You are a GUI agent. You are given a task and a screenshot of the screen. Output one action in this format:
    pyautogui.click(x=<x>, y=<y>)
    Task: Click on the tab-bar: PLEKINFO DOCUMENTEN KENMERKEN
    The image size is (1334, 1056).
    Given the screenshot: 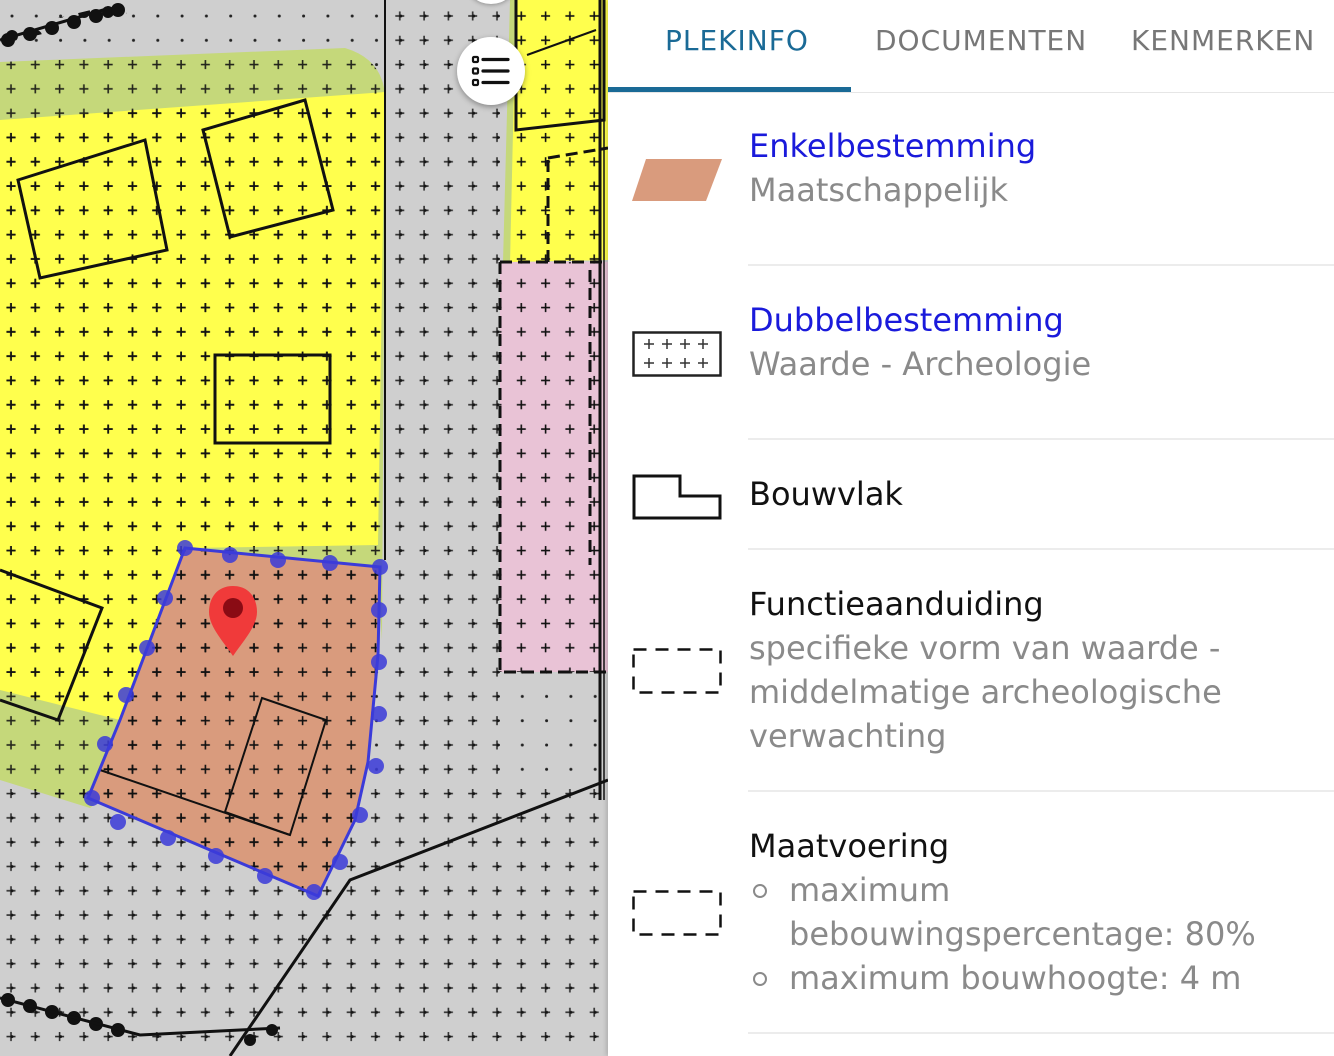 What is the action you would take?
    pyautogui.click(x=971, y=46)
    